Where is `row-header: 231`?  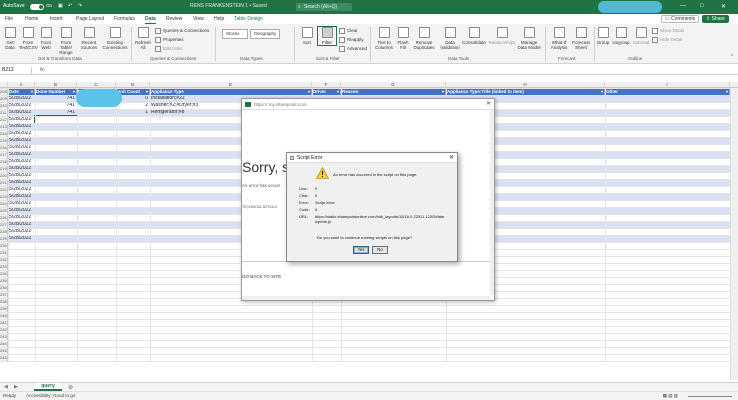 row-header: 231 is located at coordinates (4, 252).